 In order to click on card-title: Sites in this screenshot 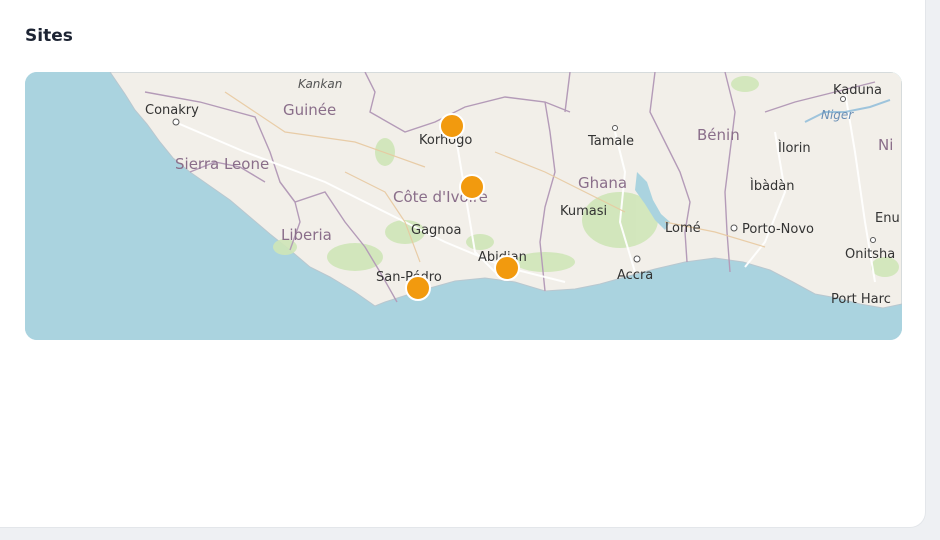, I will do `click(49, 36)`.